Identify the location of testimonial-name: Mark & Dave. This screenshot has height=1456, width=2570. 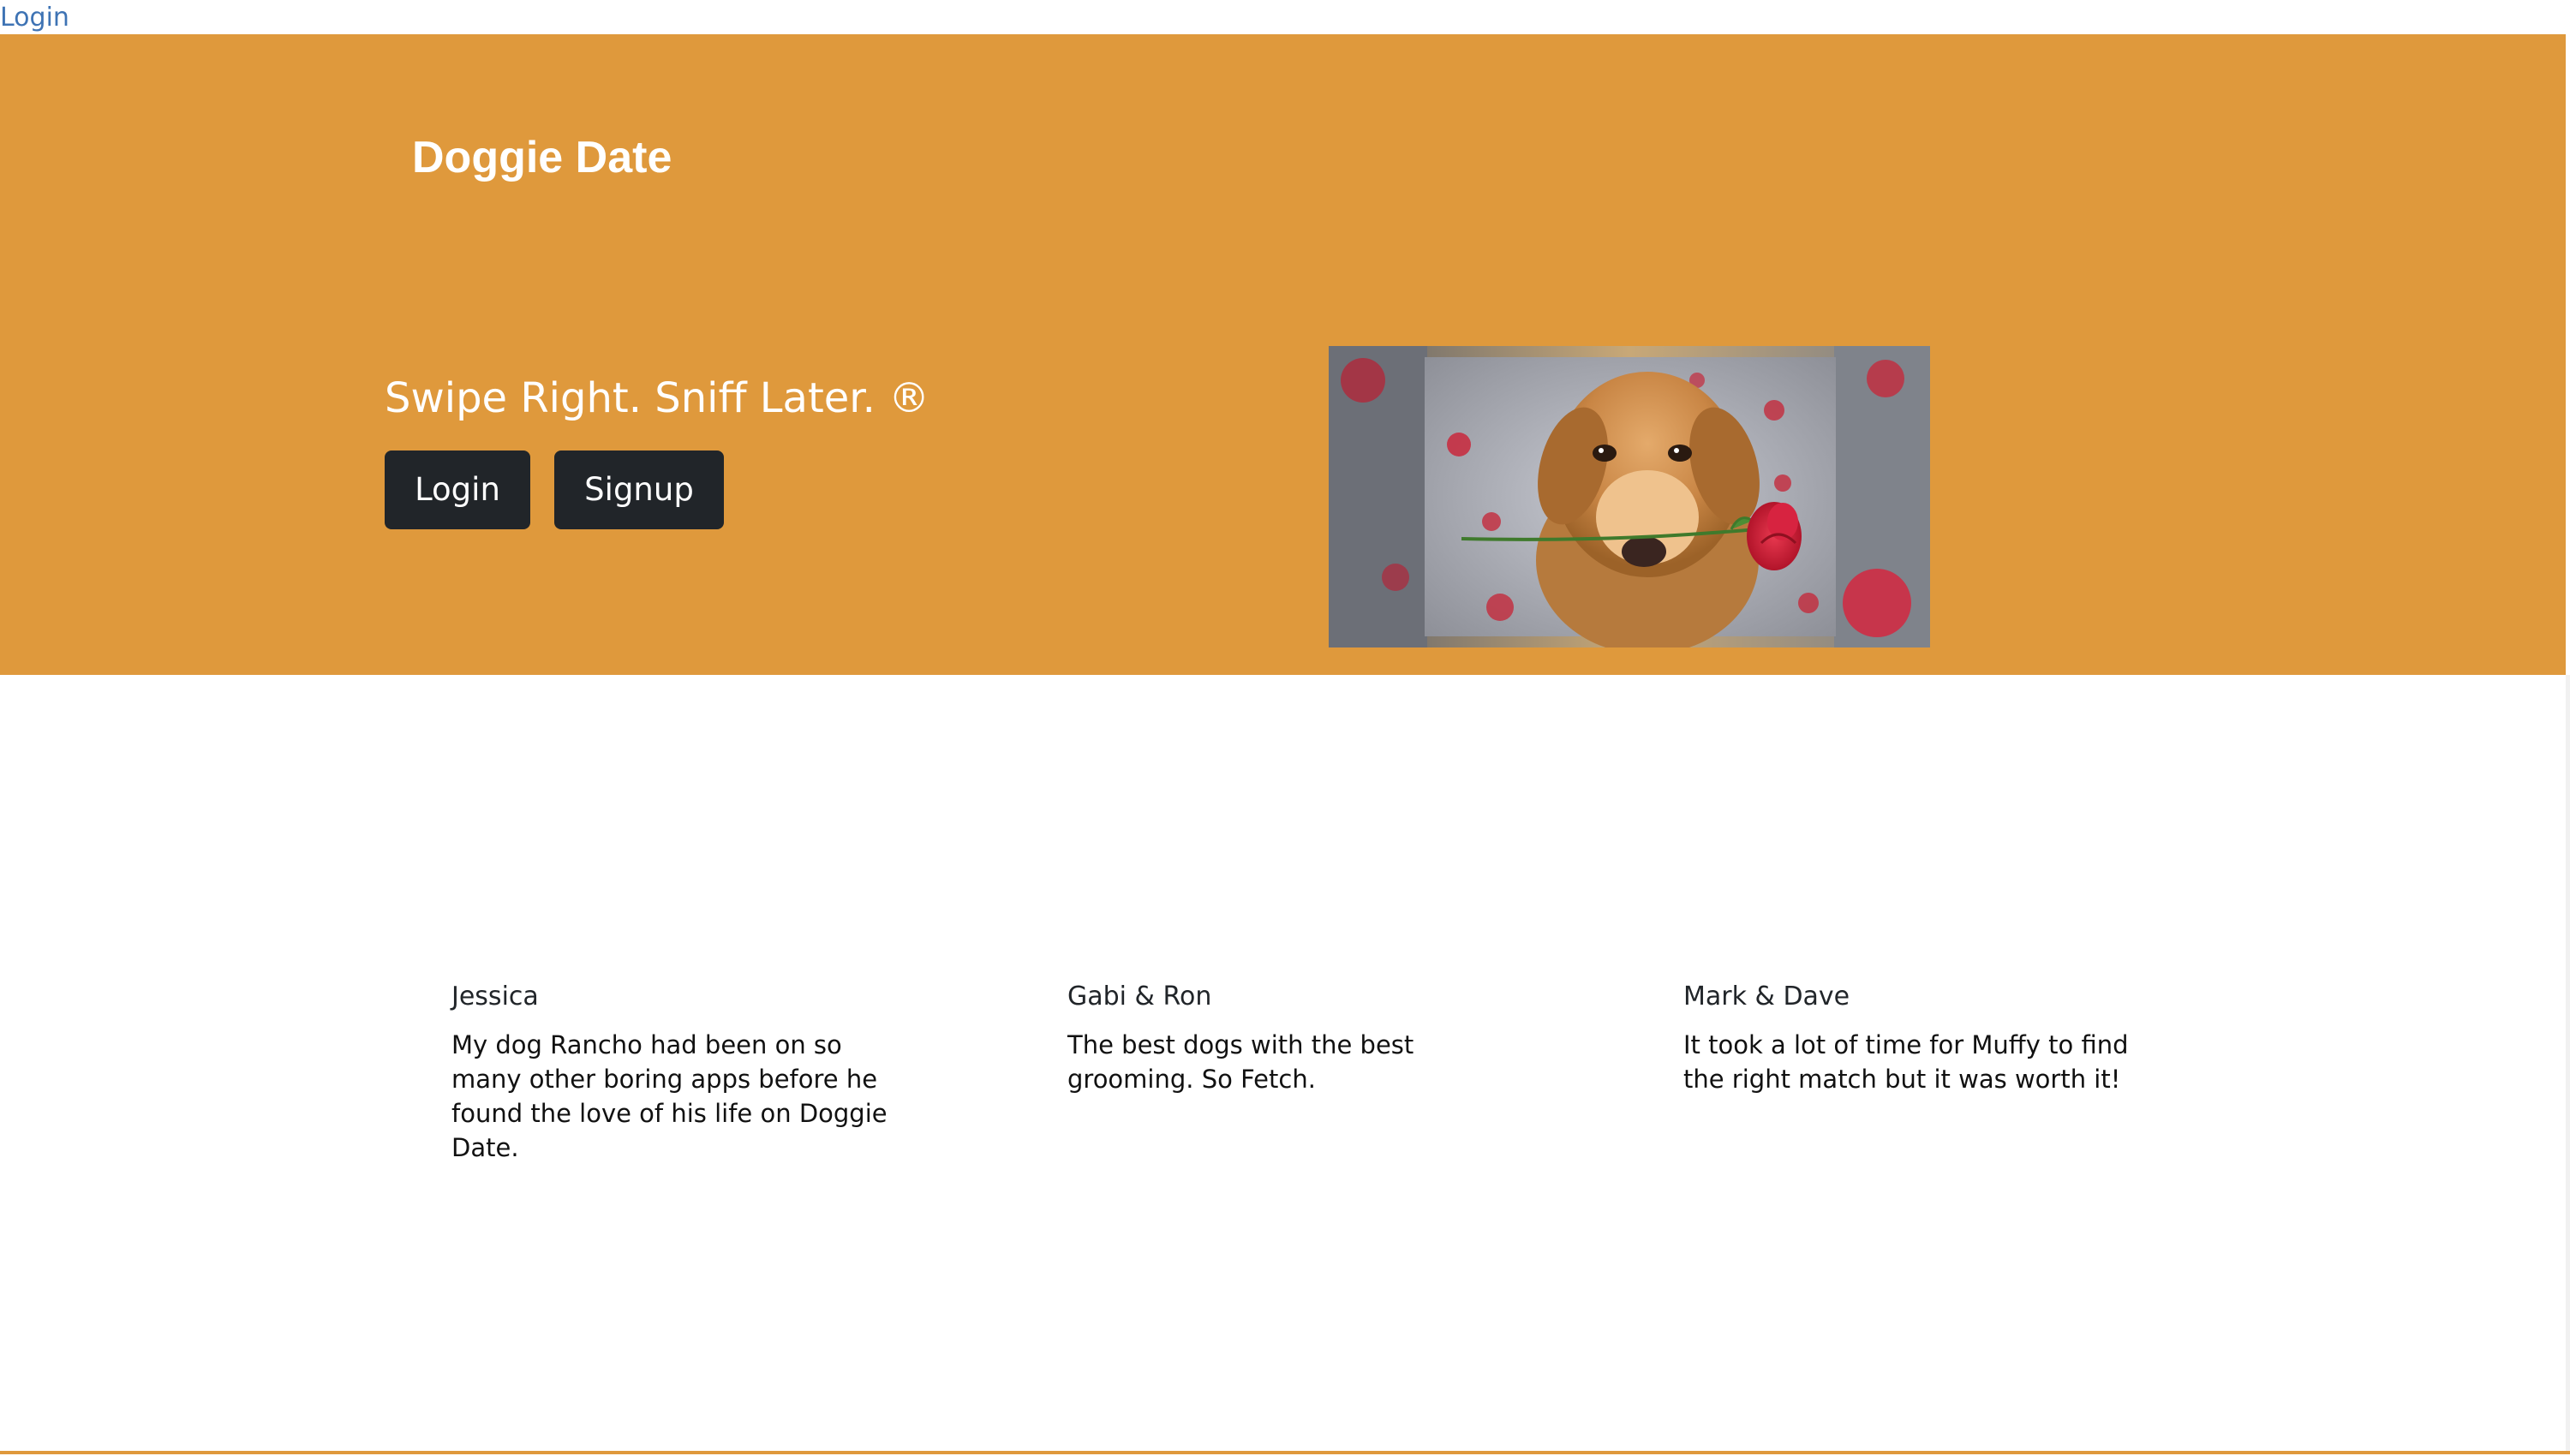
(1766, 996).